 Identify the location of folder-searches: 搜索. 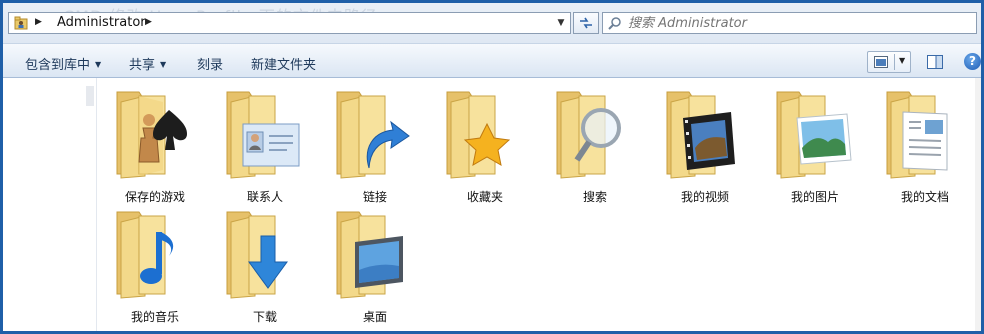
(595, 144).